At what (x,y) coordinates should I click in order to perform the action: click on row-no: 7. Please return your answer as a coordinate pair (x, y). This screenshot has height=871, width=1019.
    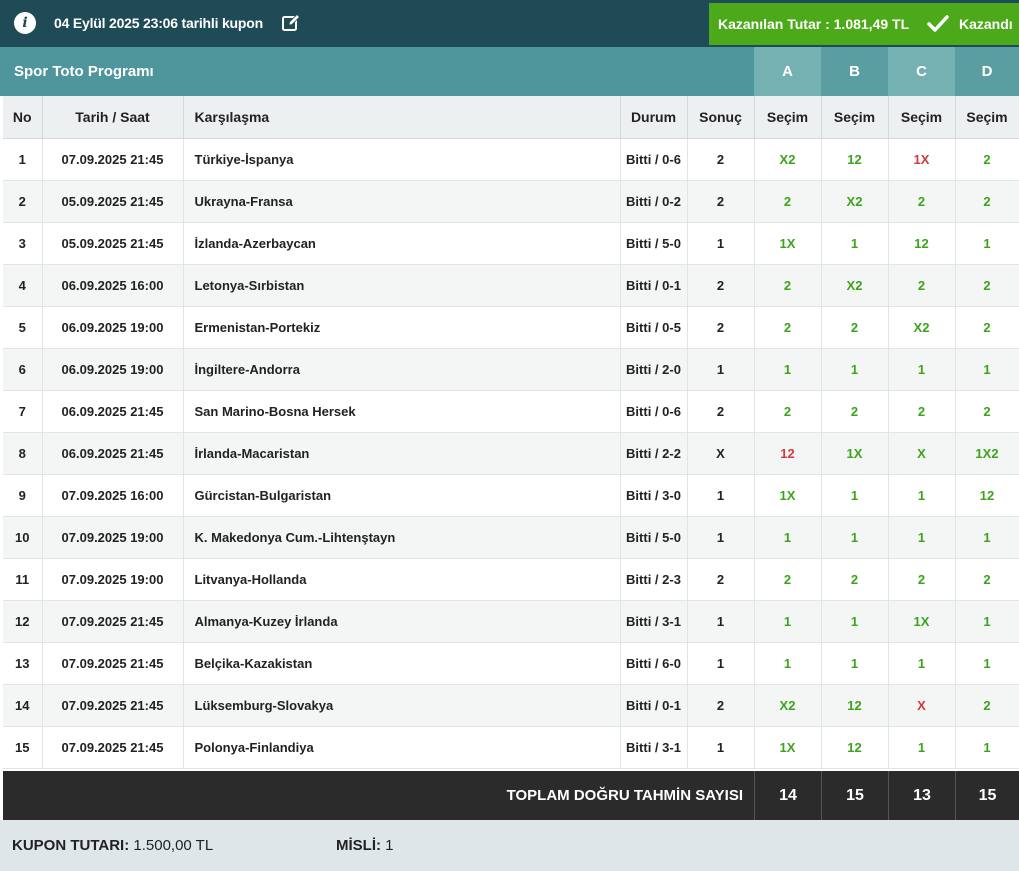
    Looking at the image, I should click on (23, 411).